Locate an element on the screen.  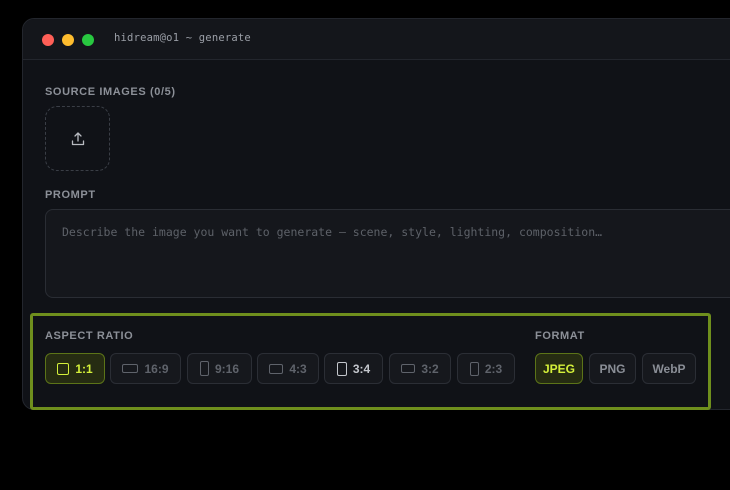
title-bar: hidream@o1 ~ generate is located at coordinates (376, 39).